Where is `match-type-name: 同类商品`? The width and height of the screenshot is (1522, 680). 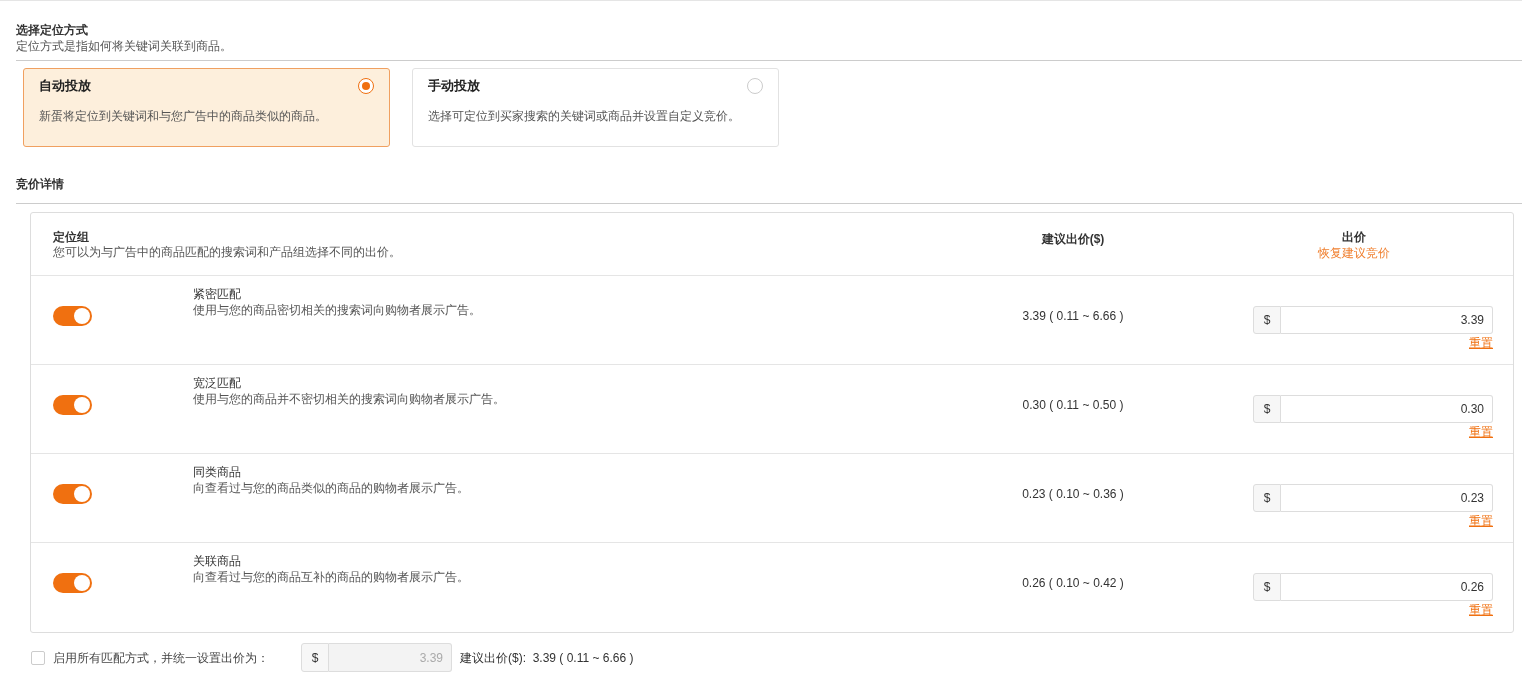
match-type-name: 同类商品 is located at coordinates (217, 472).